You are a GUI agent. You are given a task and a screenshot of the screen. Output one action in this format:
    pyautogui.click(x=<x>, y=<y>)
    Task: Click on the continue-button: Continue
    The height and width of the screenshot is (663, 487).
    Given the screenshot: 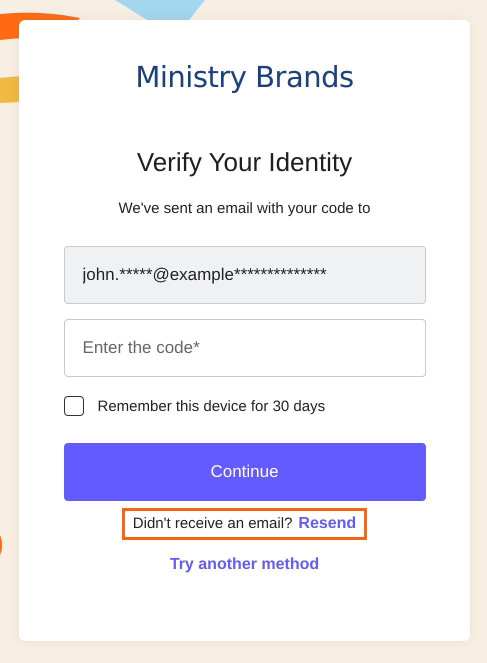 What is the action you would take?
    pyautogui.click(x=245, y=472)
    